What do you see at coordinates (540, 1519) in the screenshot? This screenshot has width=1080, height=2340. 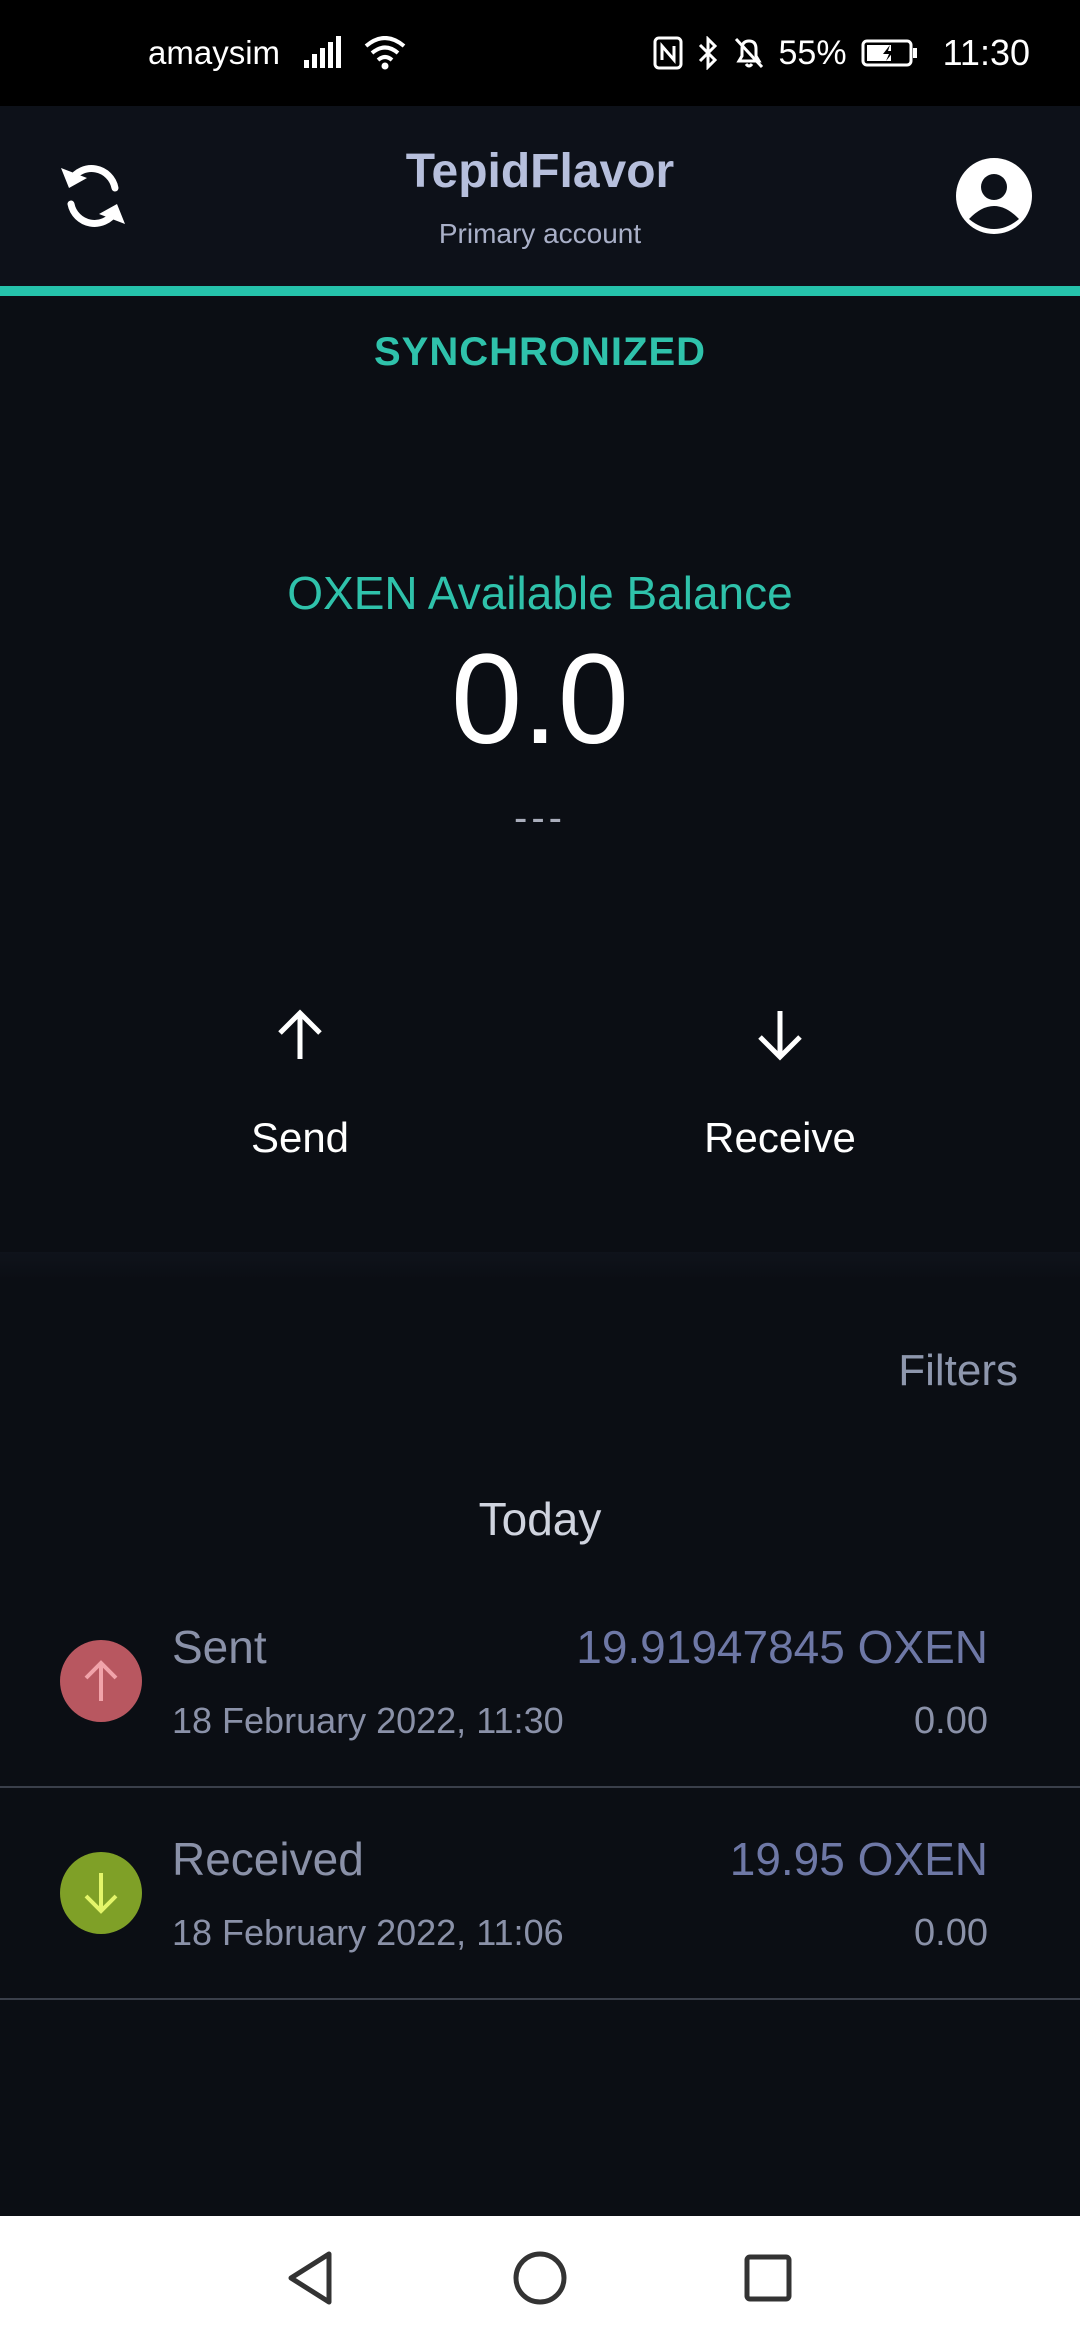 I see `date-group-label: Today` at bounding box center [540, 1519].